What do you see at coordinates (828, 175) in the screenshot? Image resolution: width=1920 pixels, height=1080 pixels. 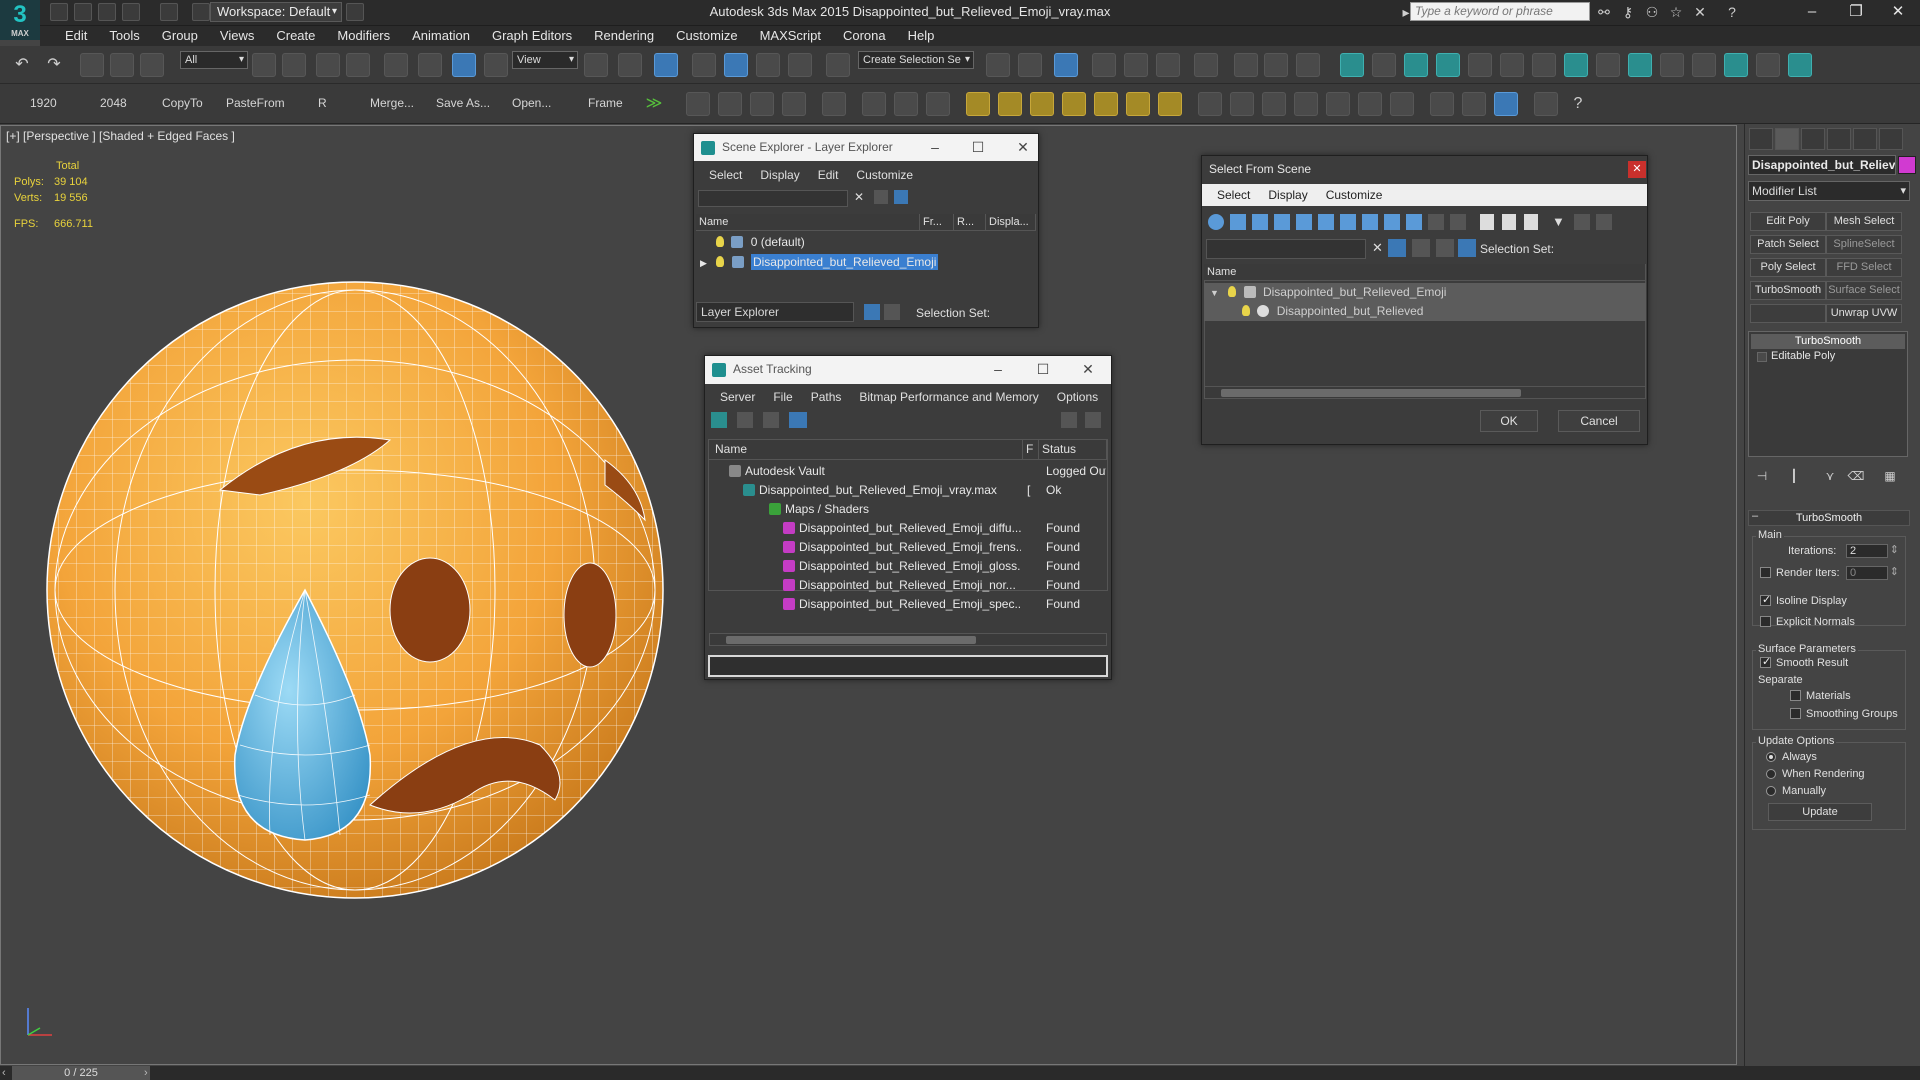 I see `se-menu-edit: Edit` at bounding box center [828, 175].